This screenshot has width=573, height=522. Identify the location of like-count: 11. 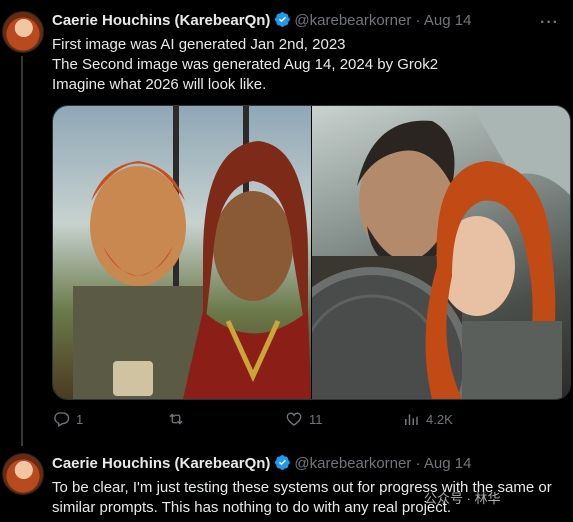
(316, 419).